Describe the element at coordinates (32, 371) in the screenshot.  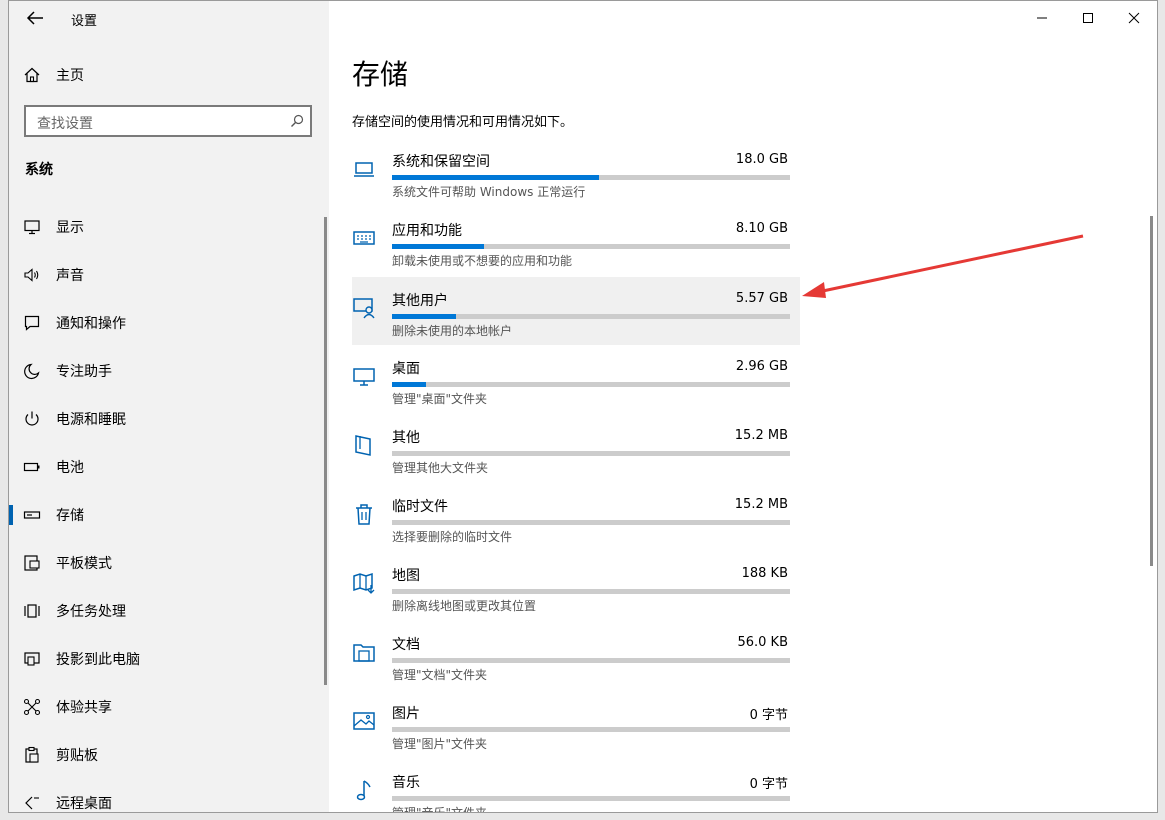
I see `moon-icon` at that location.